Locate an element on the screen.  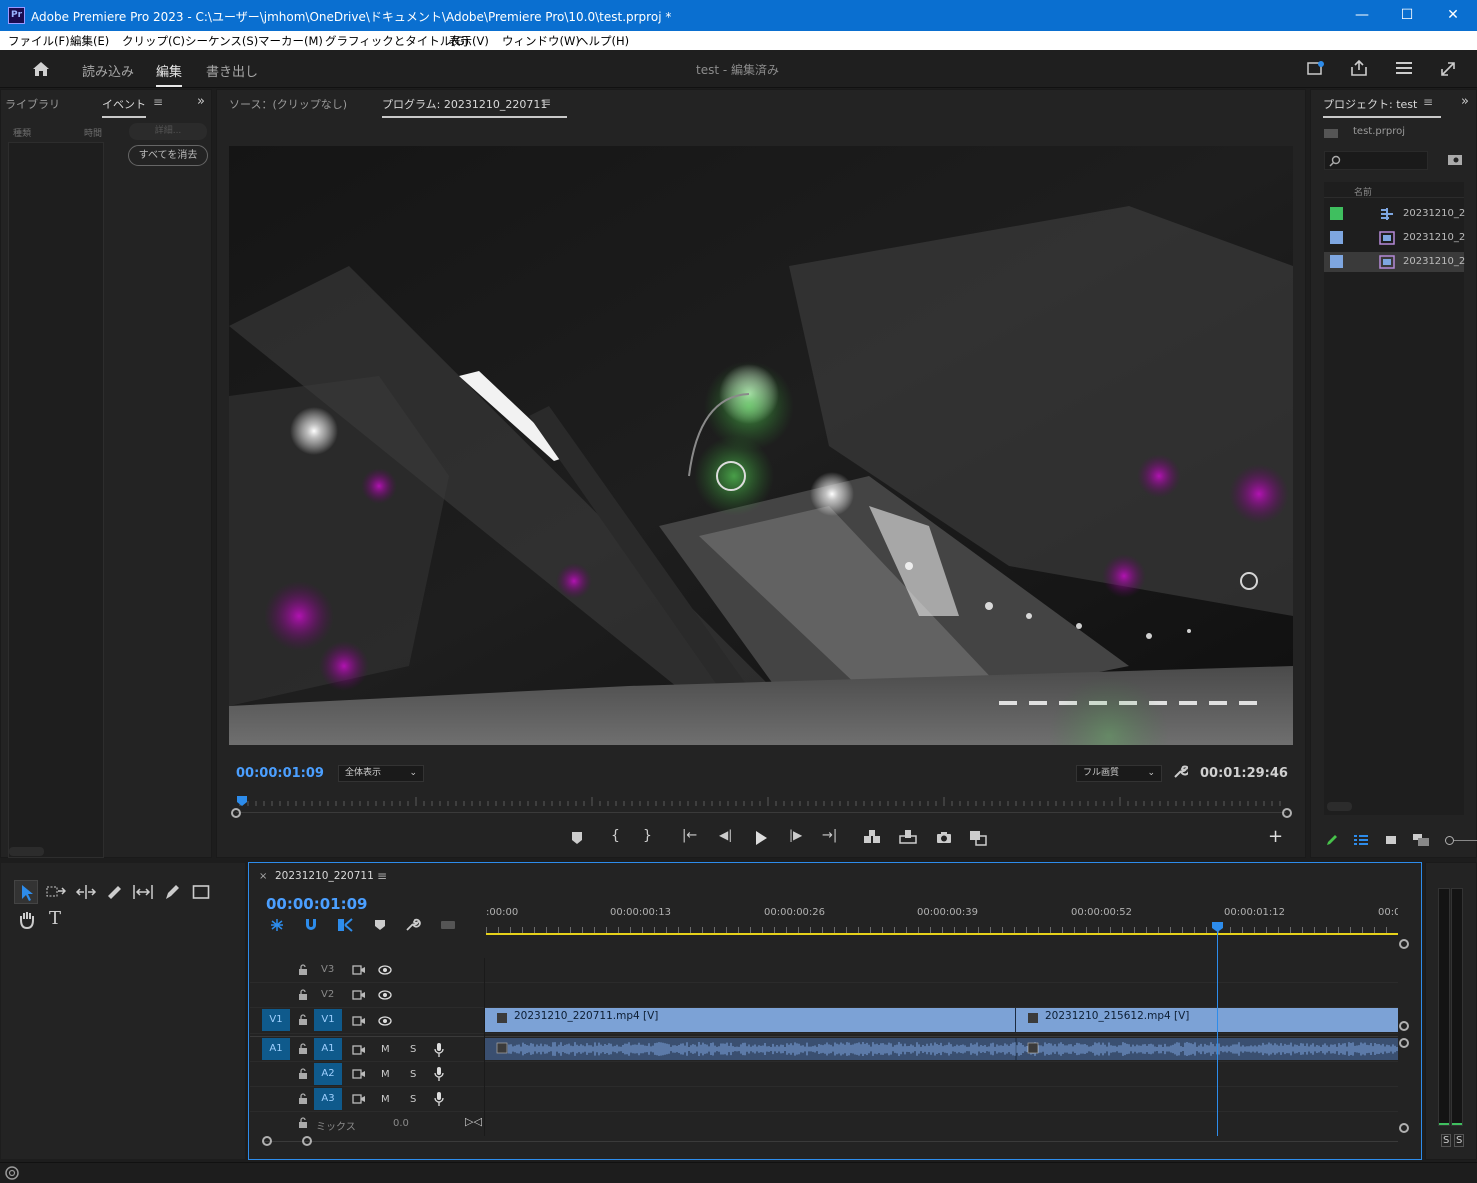
mute-button: M is located at coordinates (385, 1099).